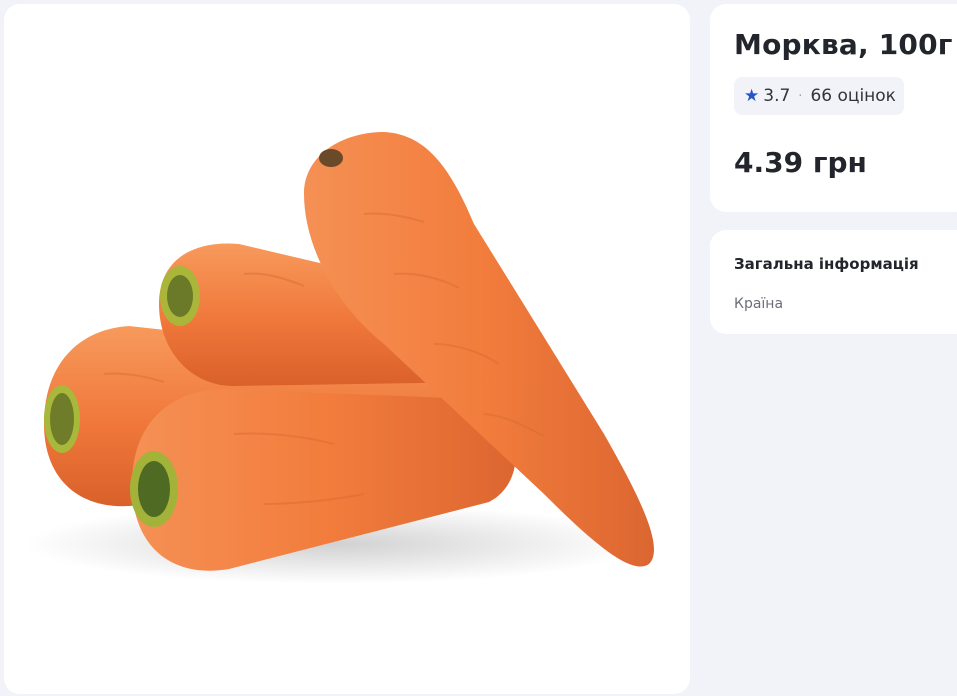  Describe the element at coordinates (833, 282) in the screenshot. I see `general-info-card: Загальна інформація Країна` at that location.